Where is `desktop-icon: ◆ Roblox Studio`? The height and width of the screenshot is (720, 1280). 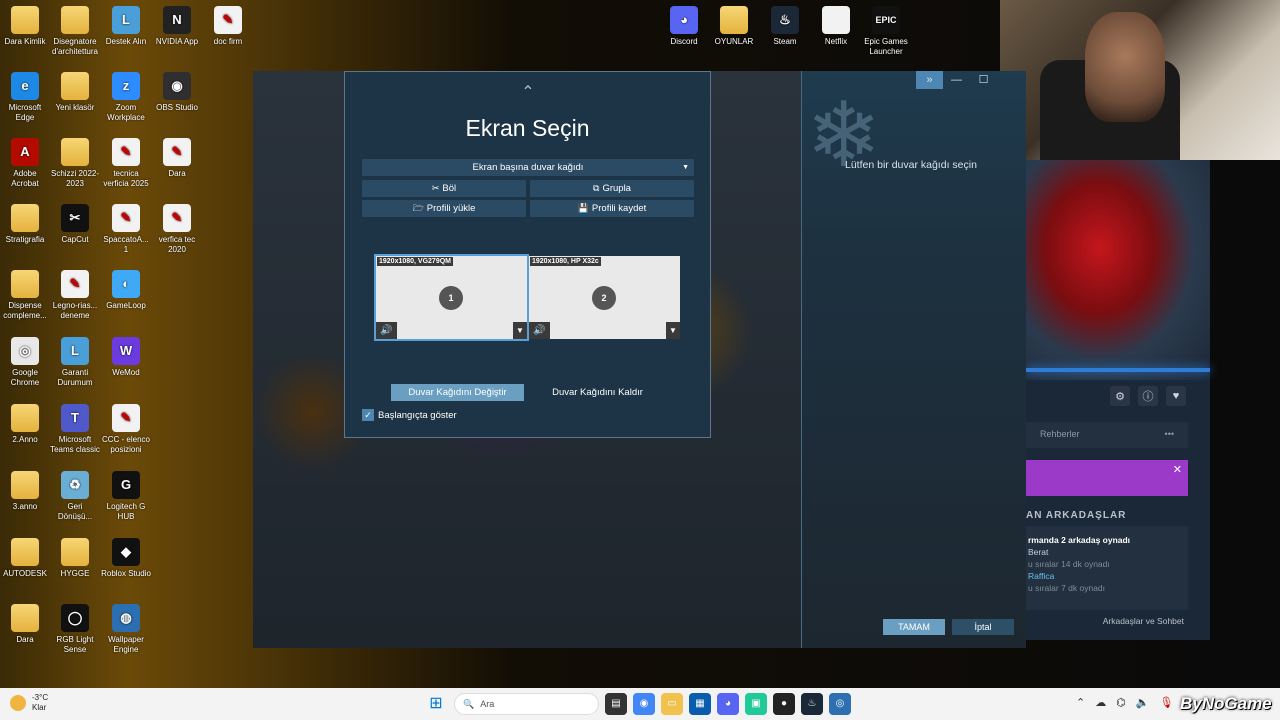 desktop-icon: ◆ Roblox Studio is located at coordinates (126, 558).